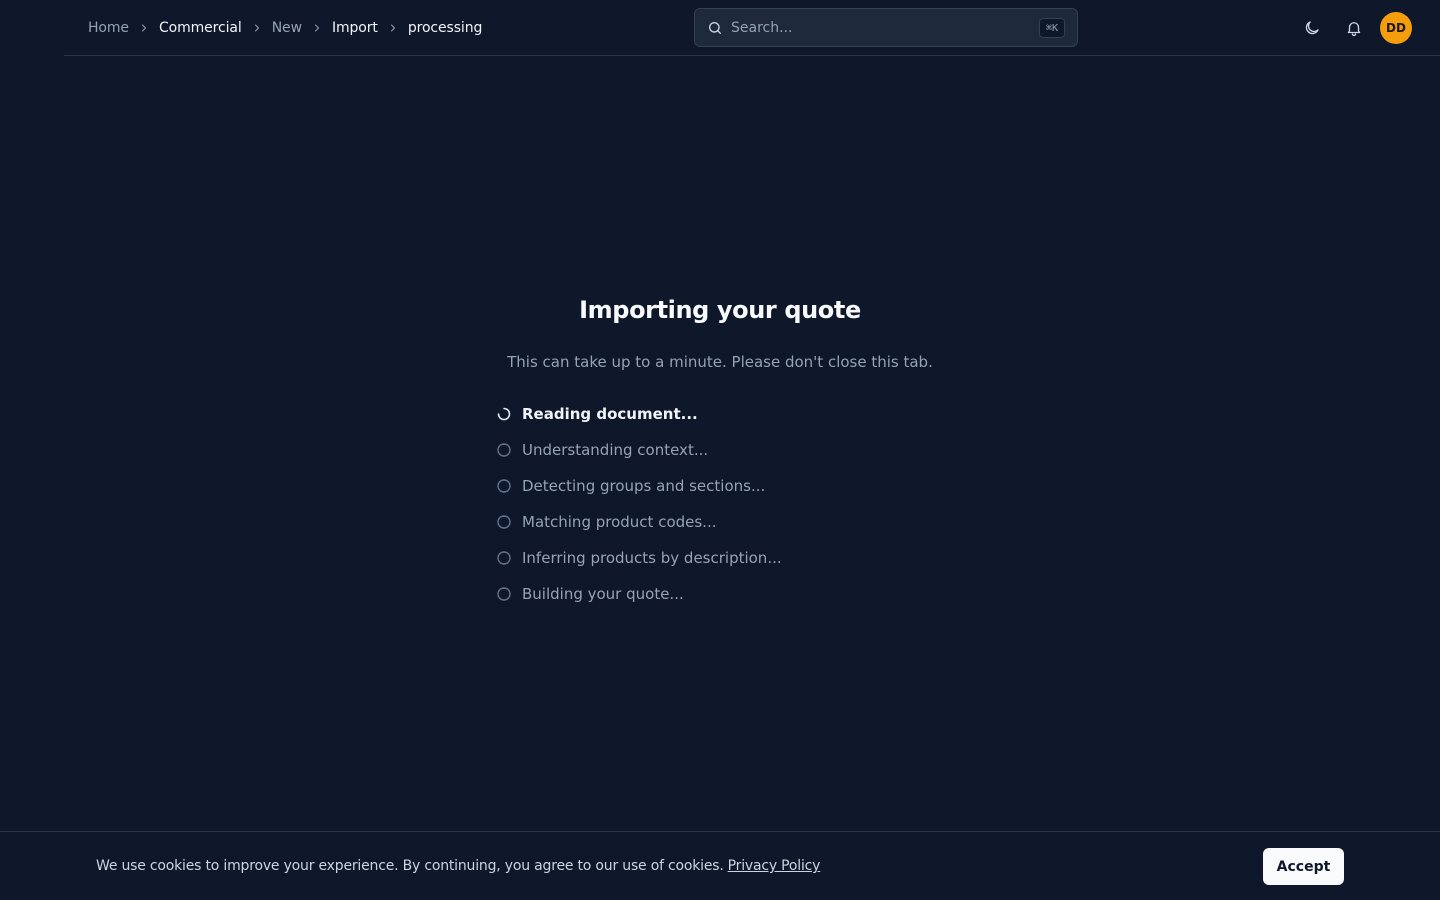 Image resolution: width=1440 pixels, height=900 pixels. I want to click on breadcrumb: Home Commercial New Import processing, so click(285, 28).